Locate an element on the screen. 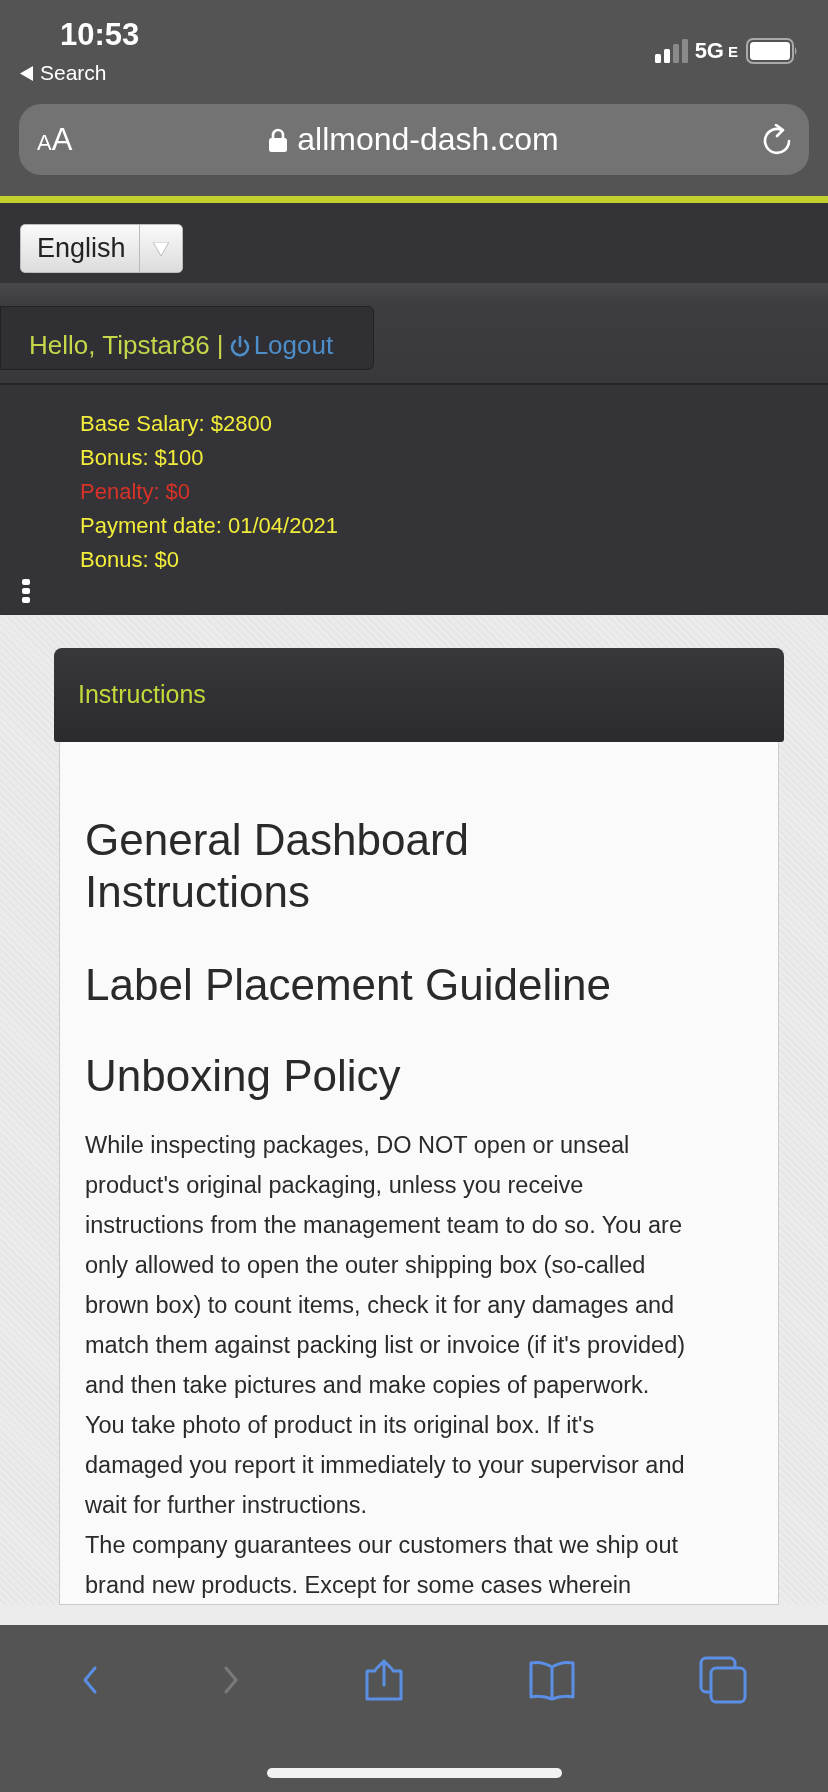 This screenshot has height=1792, width=828. salary-text: Base Salary: $2800 is located at coordinates (177, 424).